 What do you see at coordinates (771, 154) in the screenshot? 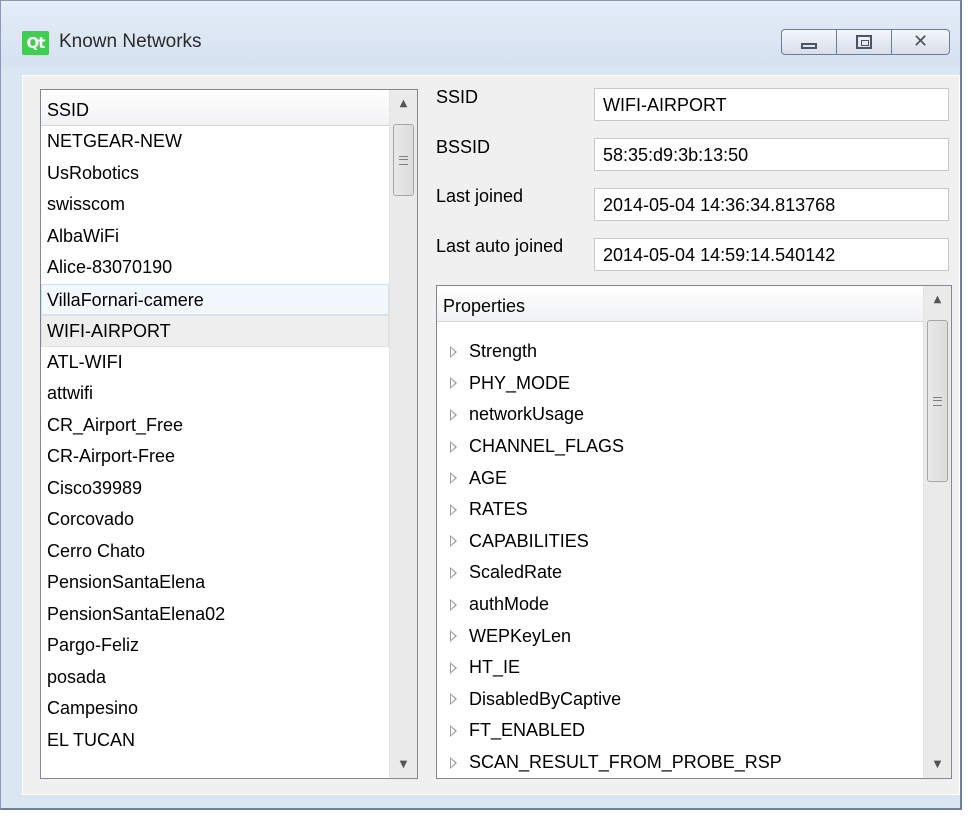
I see `bssid-field: 58:35:d9:3b:13:50` at bounding box center [771, 154].